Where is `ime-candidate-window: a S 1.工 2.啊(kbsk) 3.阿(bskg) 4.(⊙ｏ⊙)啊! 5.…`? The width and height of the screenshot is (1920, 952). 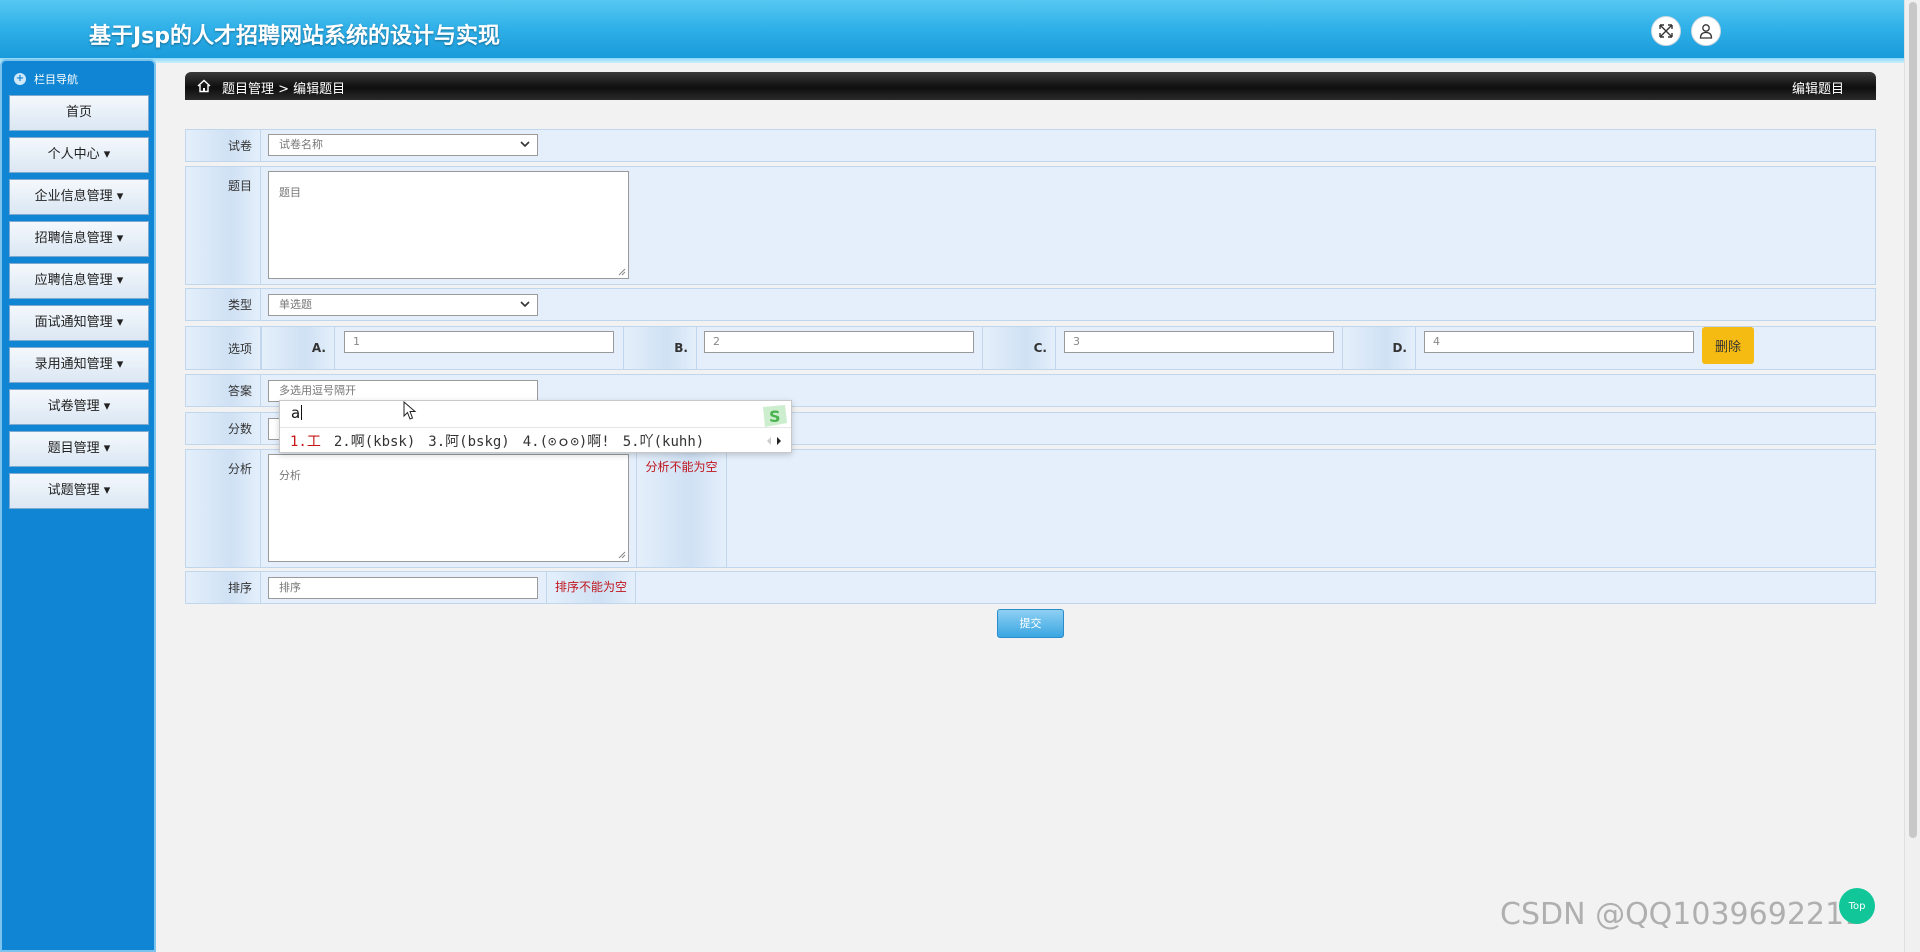
ime-candidate-window: a S 1.工 2.啊(kbsk) 3.阿(bskg) 4.(⊙ｏ⊙)啊! 5.… is located at coordinates (535, 426).